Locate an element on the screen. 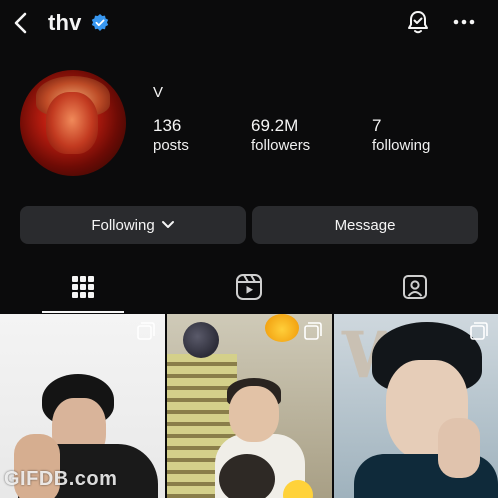 Image resolution: width=498 pixels, height=498 pixels. following-button: Following is located at coordinates (133, 225).